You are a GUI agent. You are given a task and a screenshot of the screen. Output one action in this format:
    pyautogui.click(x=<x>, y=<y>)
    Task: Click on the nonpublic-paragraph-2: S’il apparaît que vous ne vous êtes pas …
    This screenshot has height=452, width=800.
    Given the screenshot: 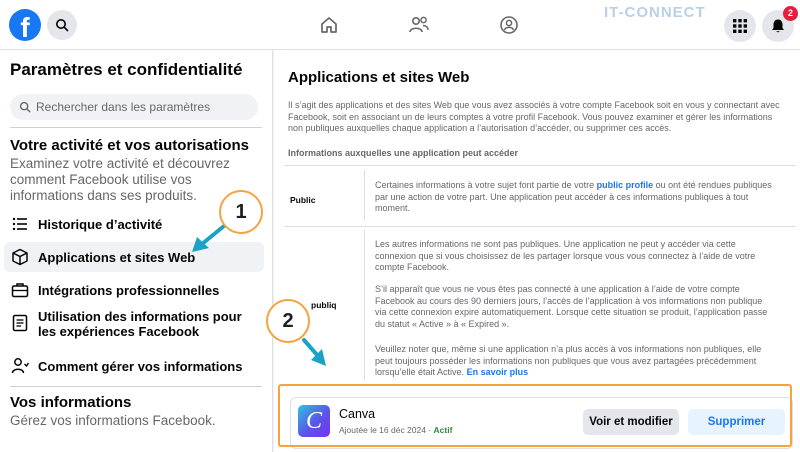 What is the action you would take?
    pyautogui.click(x=571, y=306)
    